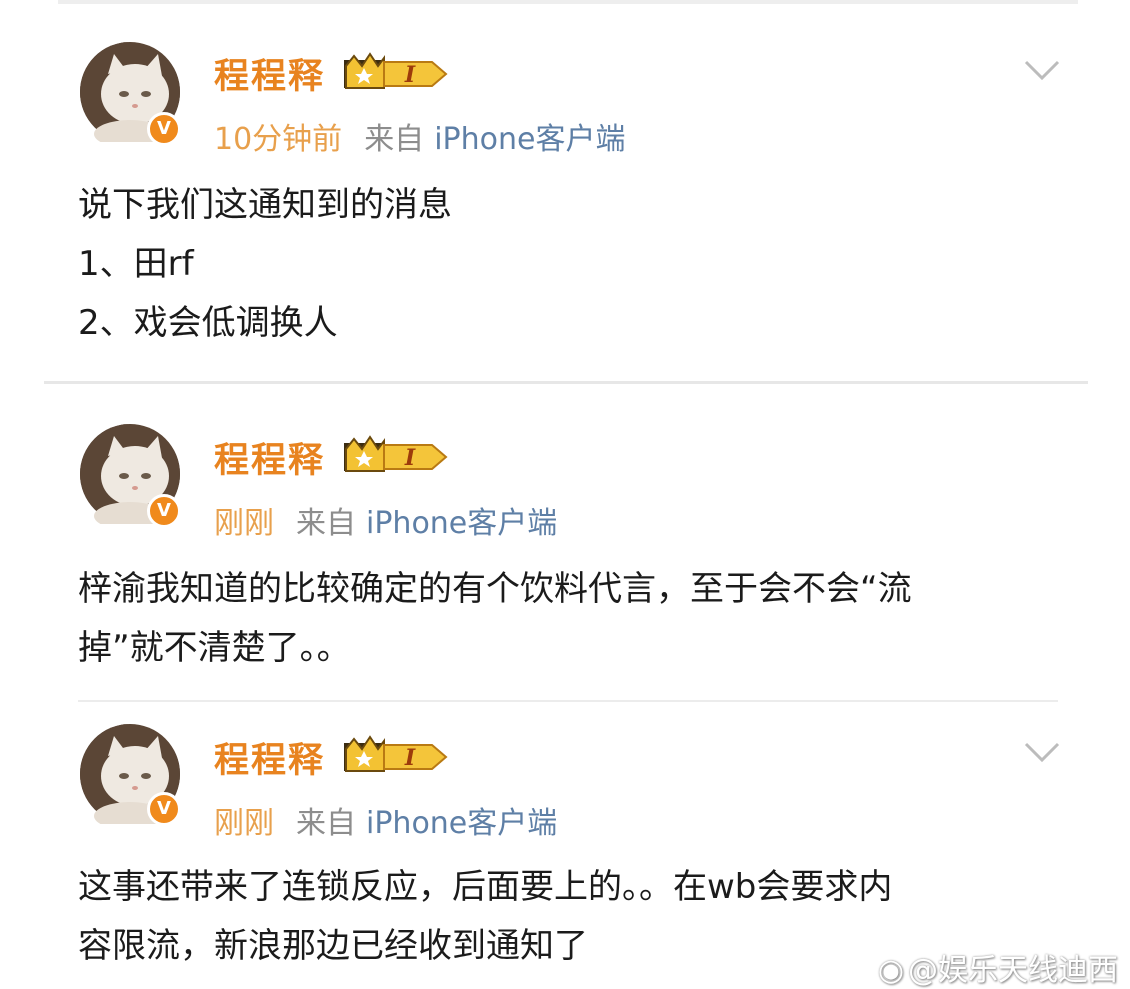 The width and height of the screenshot is (1130, 989). What do you see at coordinates (485, 887) in the screenshot?
I see `content-line: 这事还带来了连锁反应，后面要上的。。在wb会要求内` at bounding box center [485, 887].